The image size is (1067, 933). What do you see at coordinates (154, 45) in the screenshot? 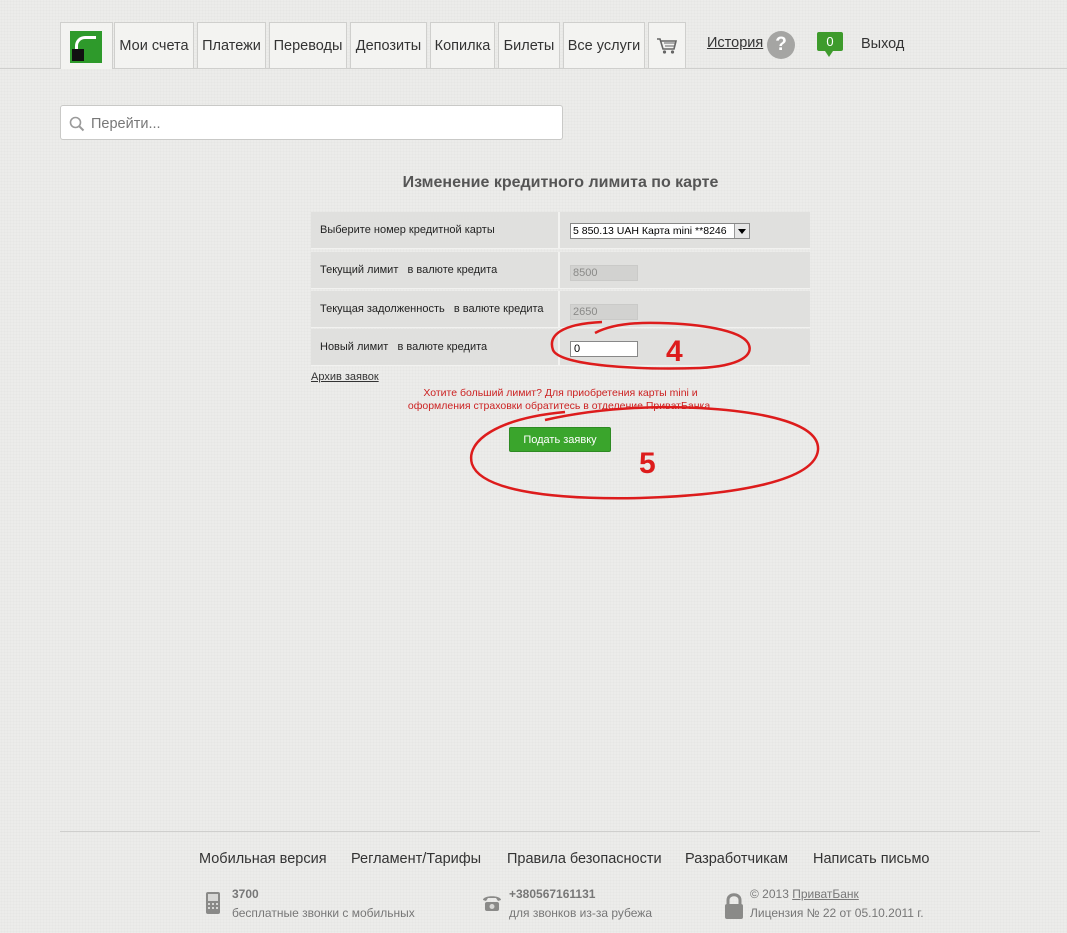
I see `tab-my-accounts: Мои счета` at bounding box center [154, 45].